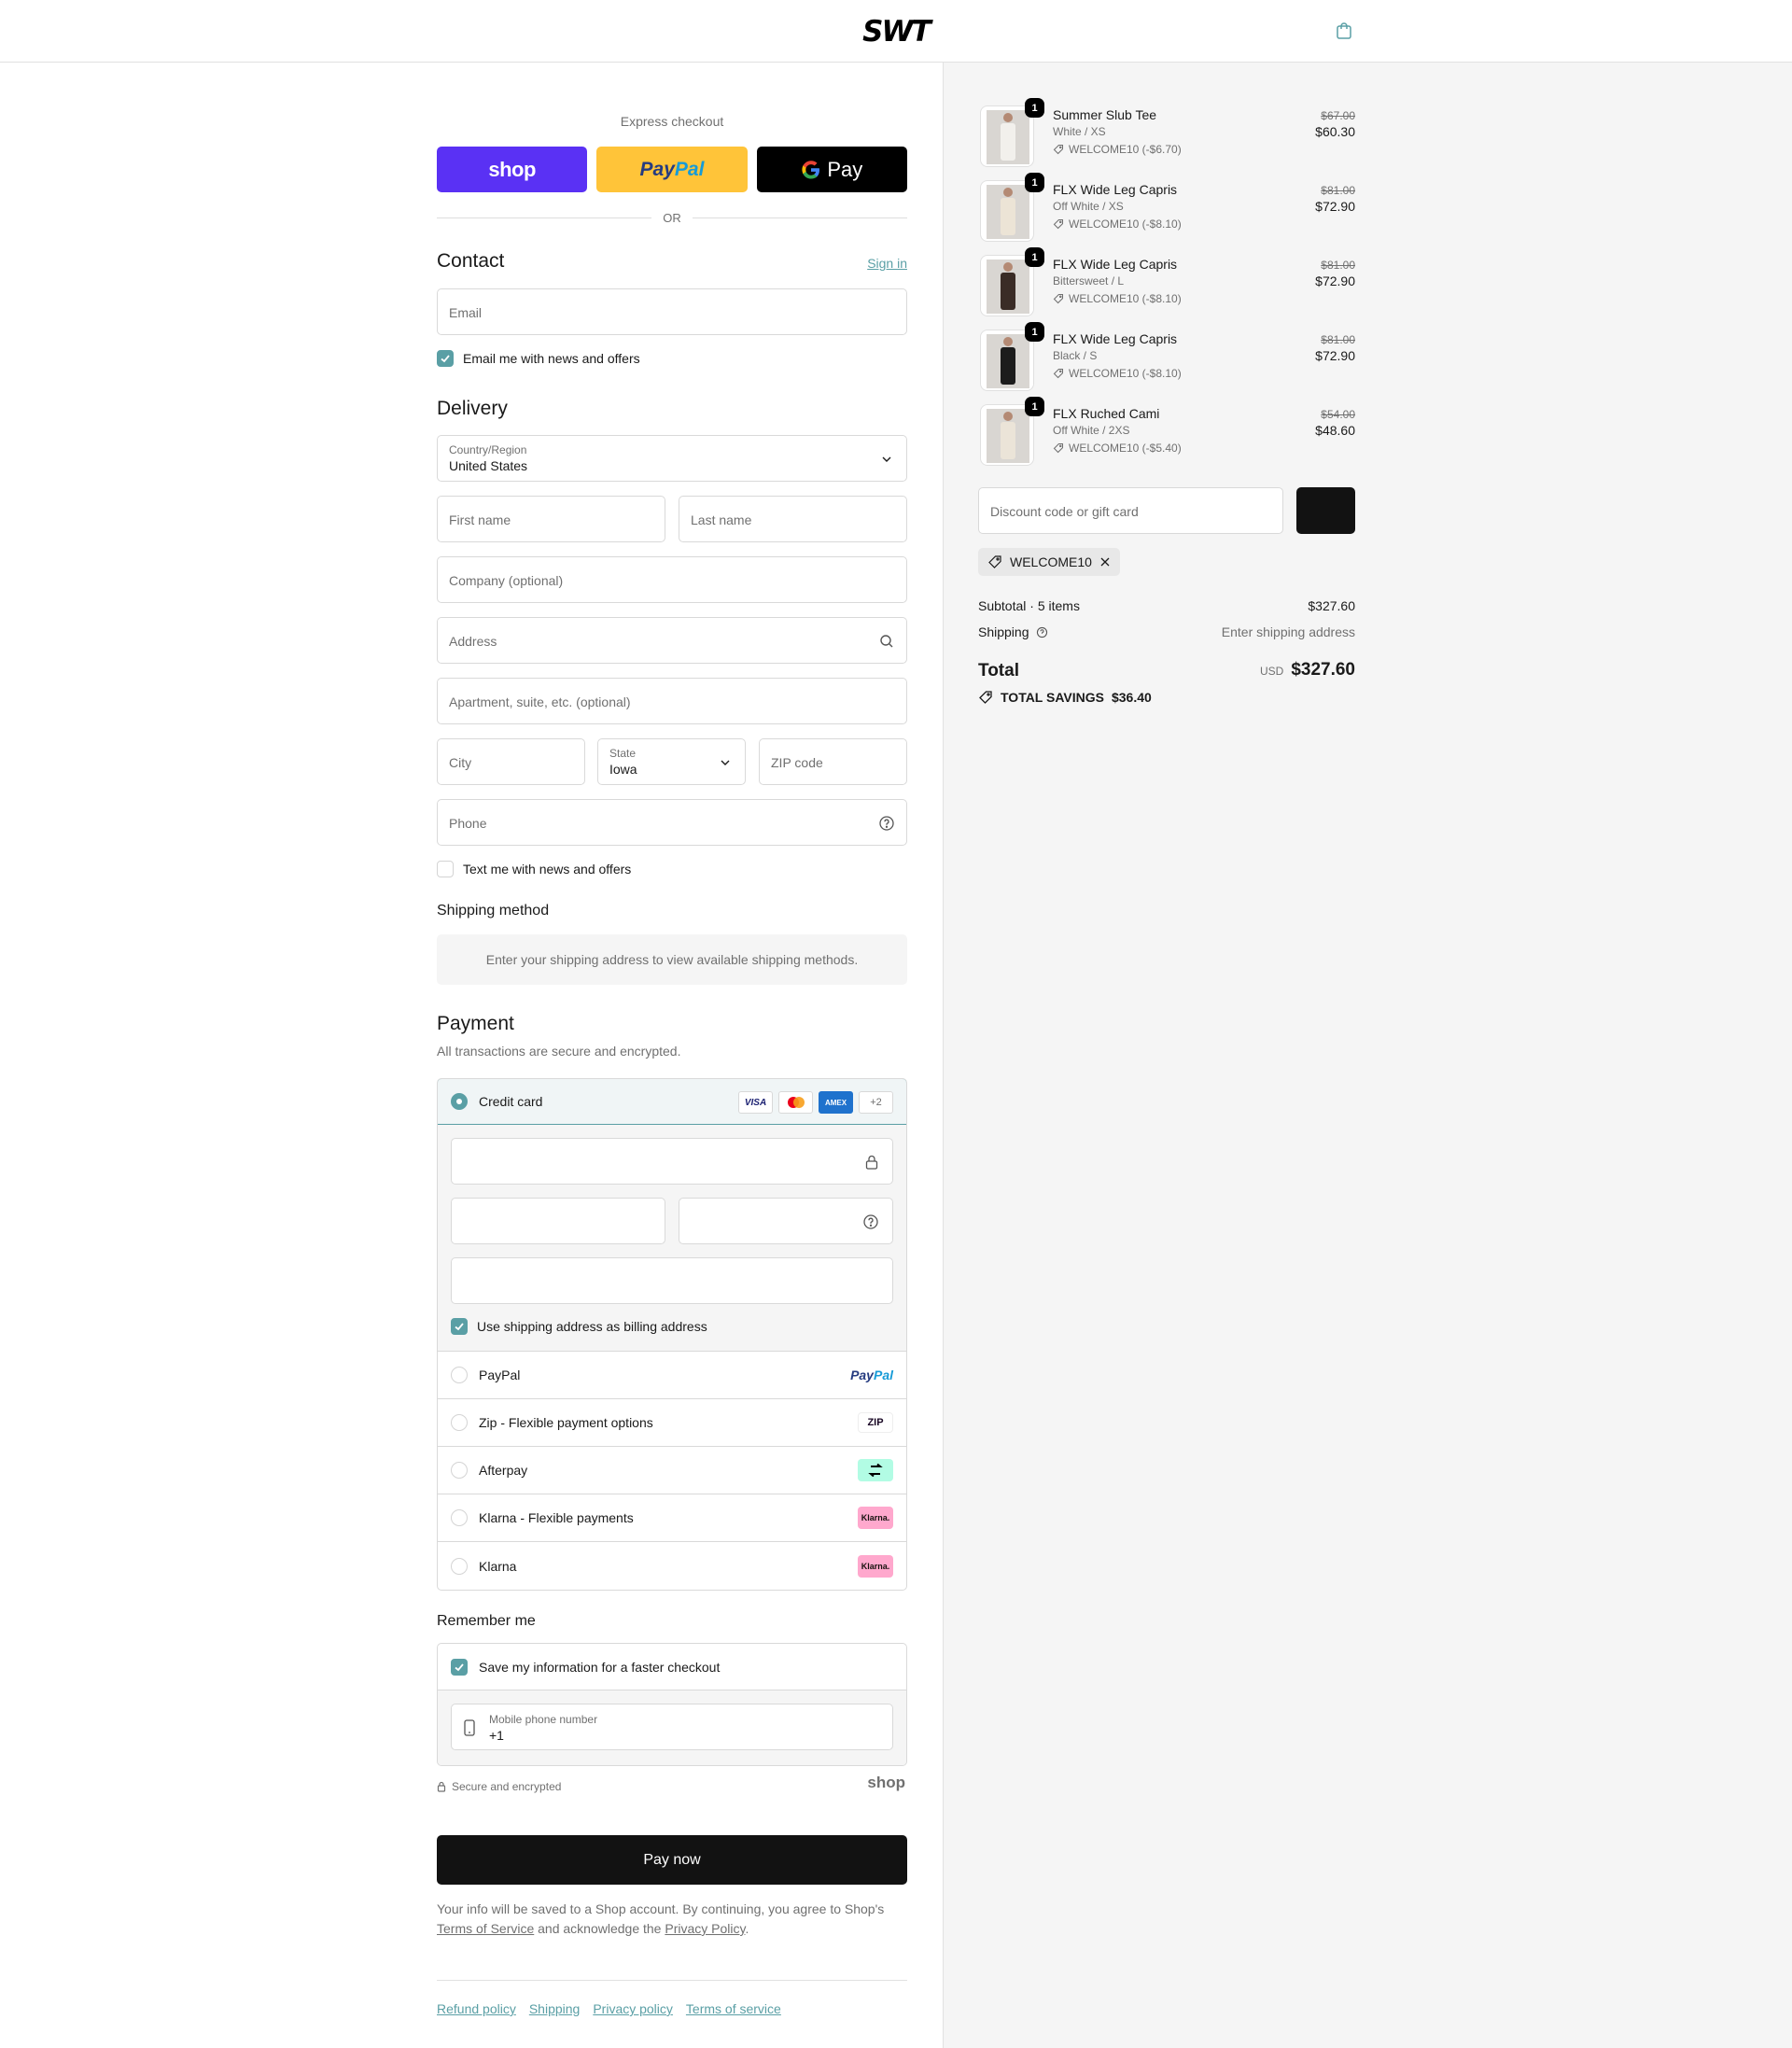 This screenshot has height=2048, width=1792. What do you see at coordinates (1117, 298) in the screenshot?
I see `product-discount: WELCOME10 (-$8.10)` at bounding box center [1117, 298].